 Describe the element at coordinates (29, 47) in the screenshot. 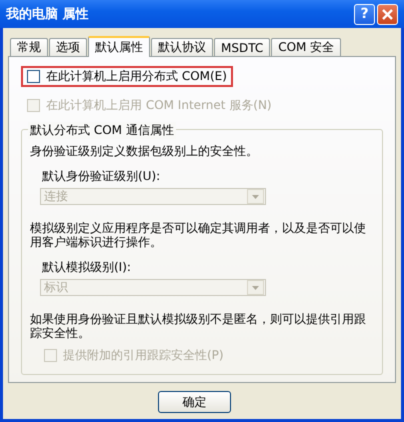

I see `tab: 常规` at that location.